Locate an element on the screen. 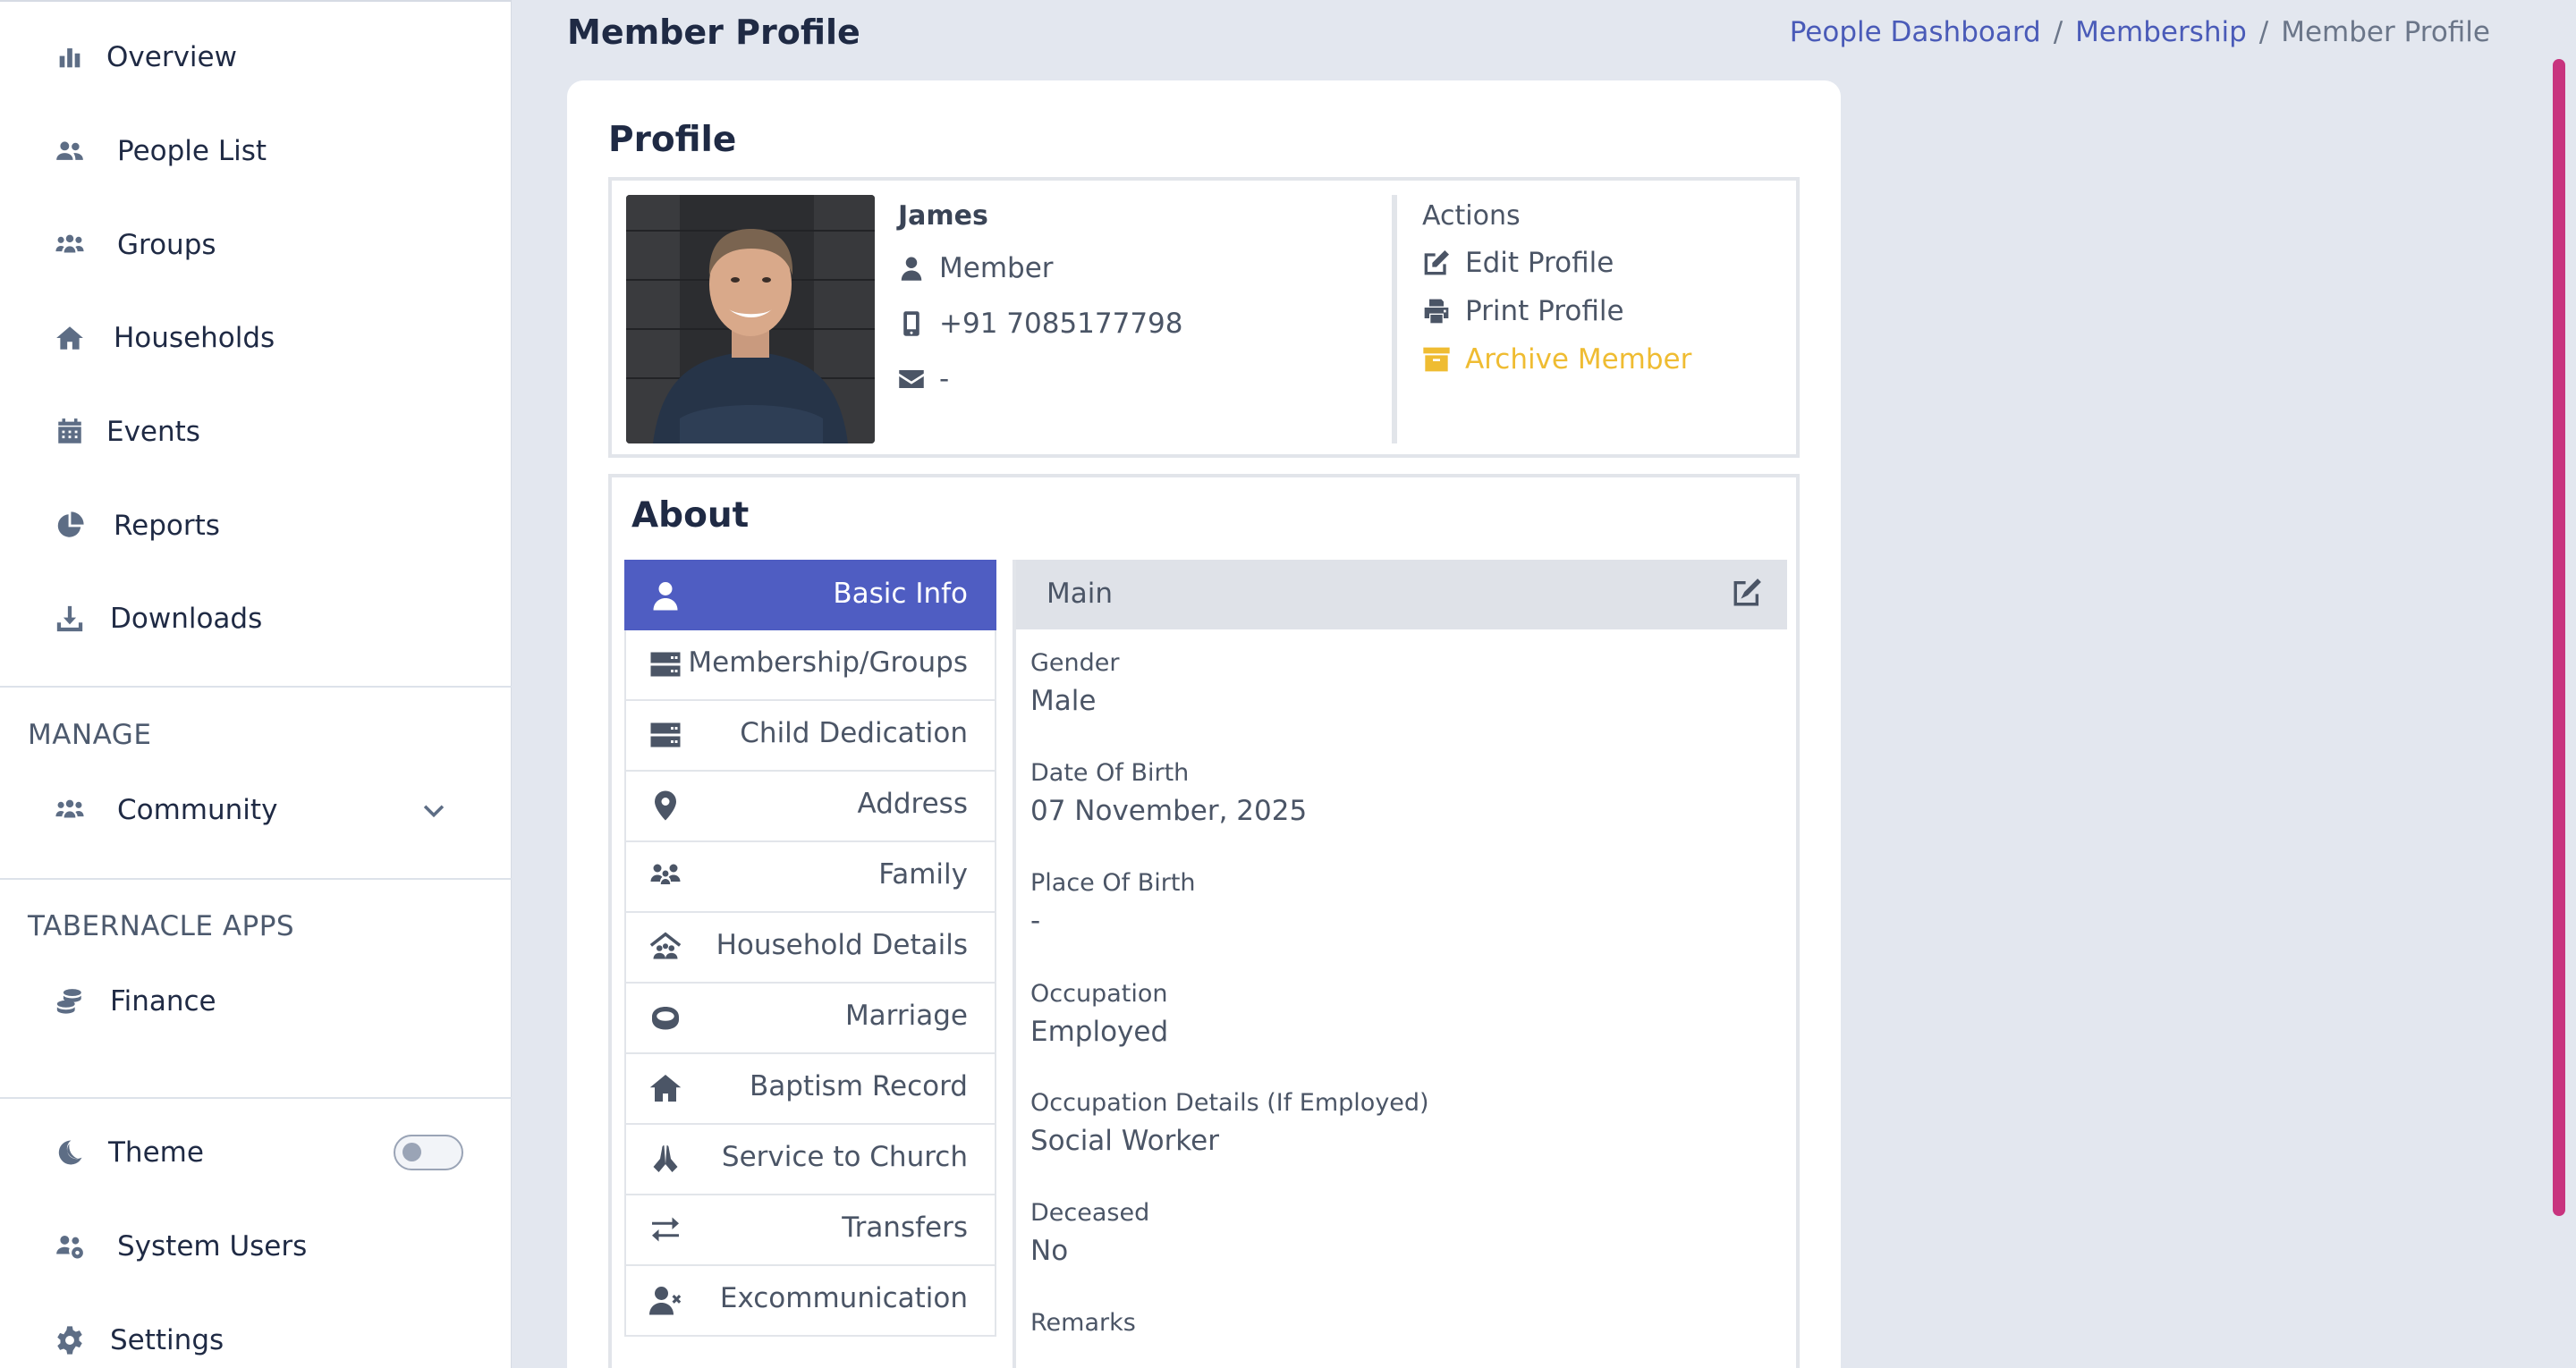  member-photo is located at coordinates (750, 319).